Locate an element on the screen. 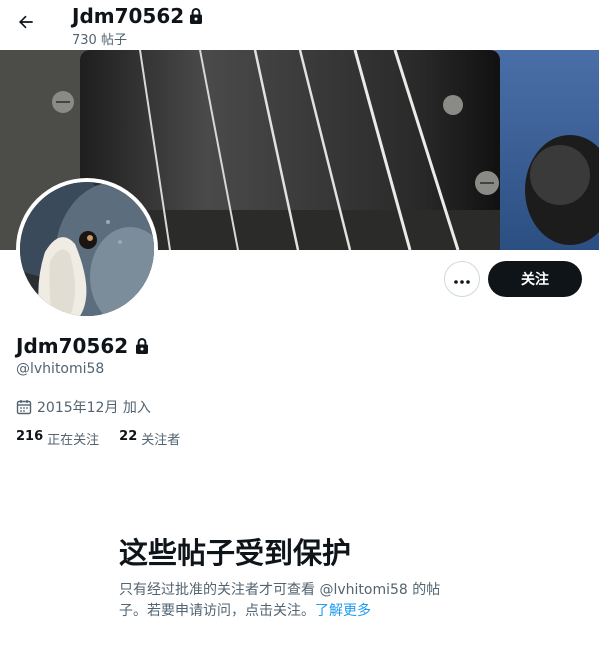  following-label: 正在关注 is located at coordinates (73, 440).